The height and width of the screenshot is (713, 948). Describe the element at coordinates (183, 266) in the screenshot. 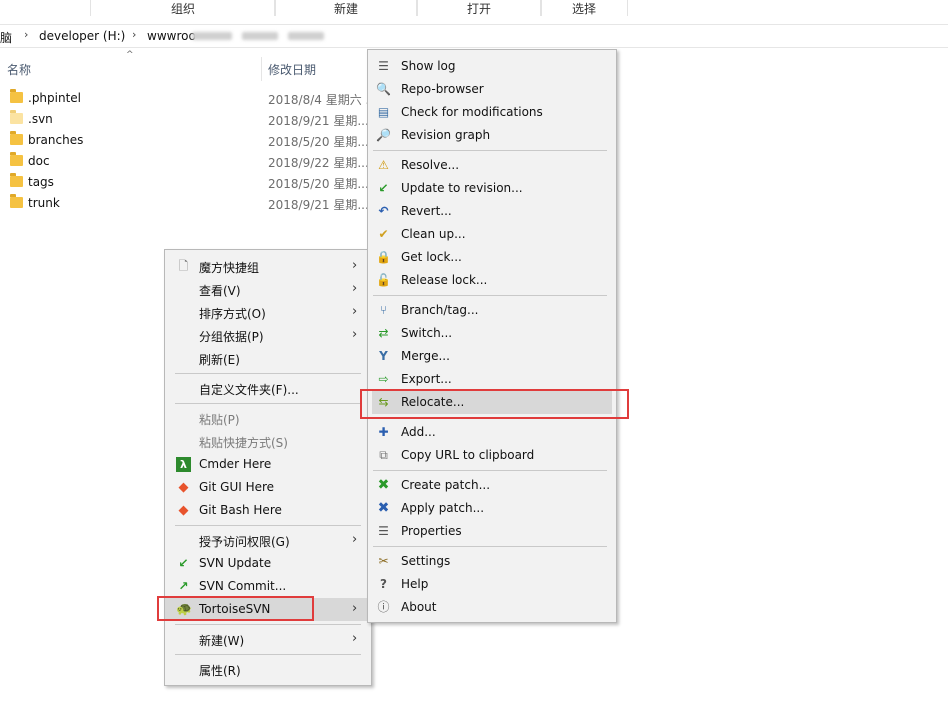

I see `page-icon: 🗋` at that location.